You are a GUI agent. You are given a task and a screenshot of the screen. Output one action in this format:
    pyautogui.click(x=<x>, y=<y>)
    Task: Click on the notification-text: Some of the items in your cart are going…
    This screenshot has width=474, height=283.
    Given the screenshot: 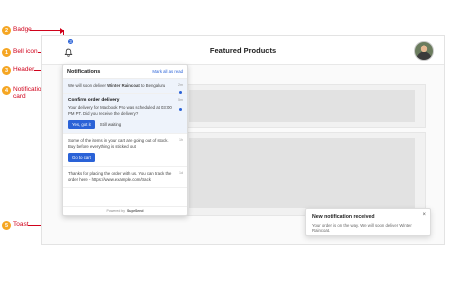 What is the action you would take?
    pyautogui.click(x=118, y=143)
    